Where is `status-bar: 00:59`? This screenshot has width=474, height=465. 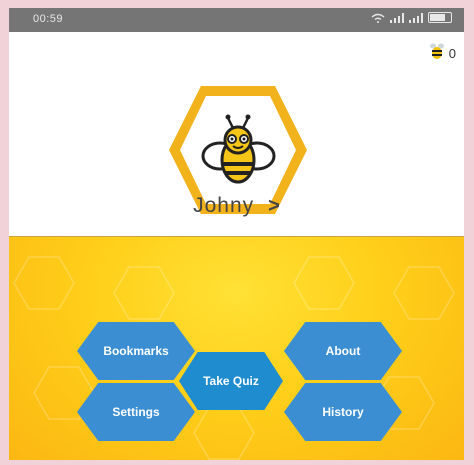
status-bar: 00:59 is located at coordinates (236, 20).